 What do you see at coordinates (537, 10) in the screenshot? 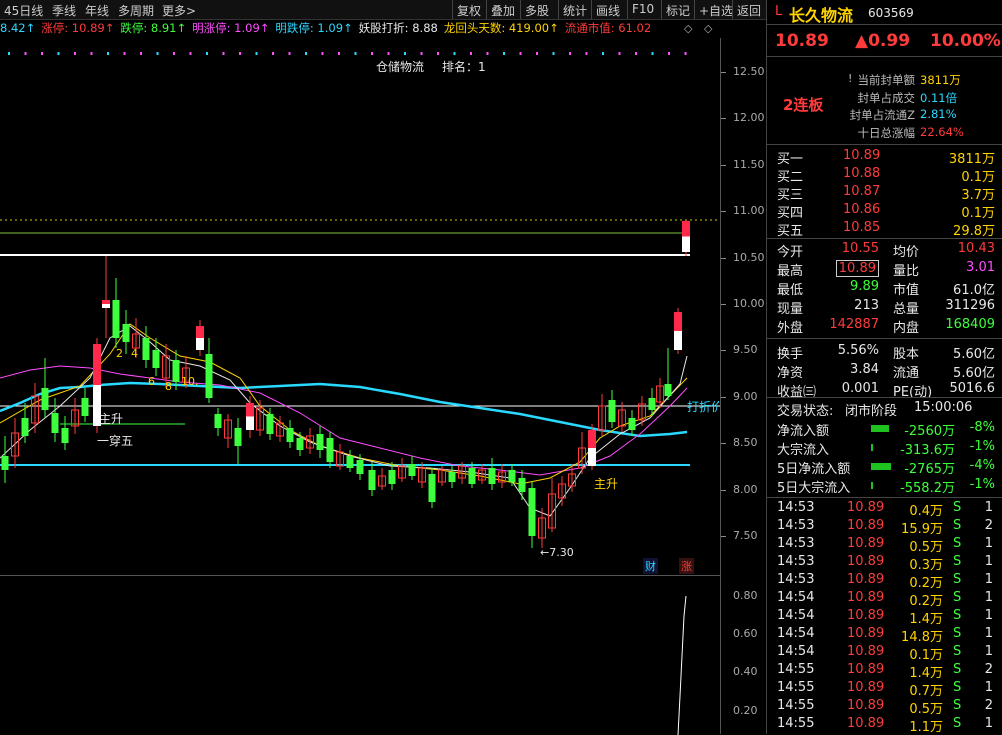
I see `toolbar-right-2: 多股` at bounding box center [537, 10].